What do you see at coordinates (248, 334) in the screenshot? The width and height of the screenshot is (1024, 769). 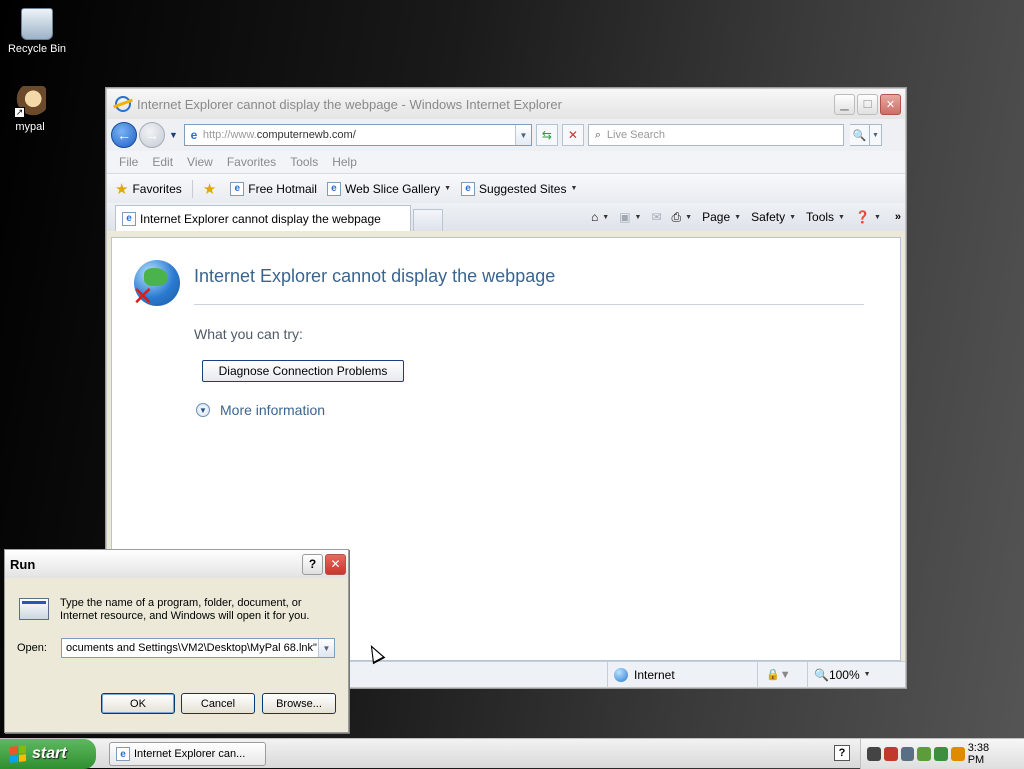 I see `try-label: What you can try:` at bounding box center [248, 334].